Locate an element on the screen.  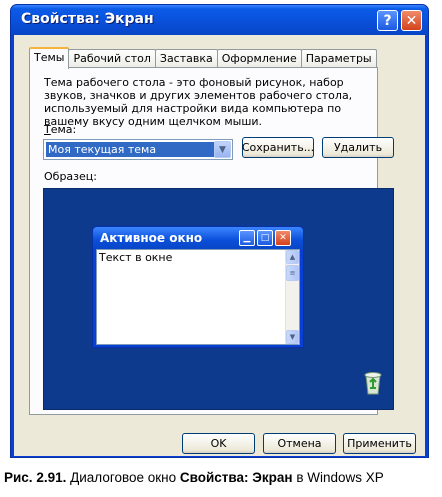
help-icon: ? is located at coordinates (387, 20).